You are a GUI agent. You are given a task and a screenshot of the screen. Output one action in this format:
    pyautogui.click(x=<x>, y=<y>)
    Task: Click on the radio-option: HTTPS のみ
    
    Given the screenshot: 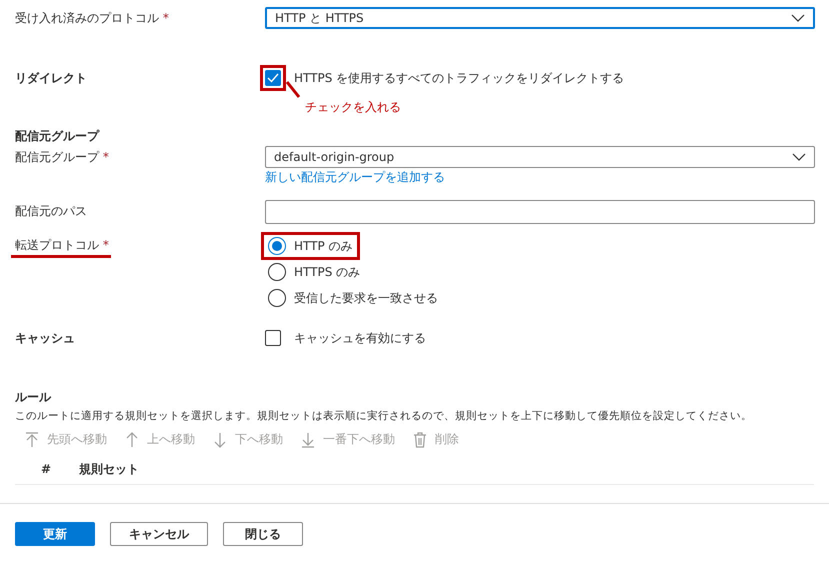 What is the action you would take?
    pyautogui.click(x=314, y=272)
    